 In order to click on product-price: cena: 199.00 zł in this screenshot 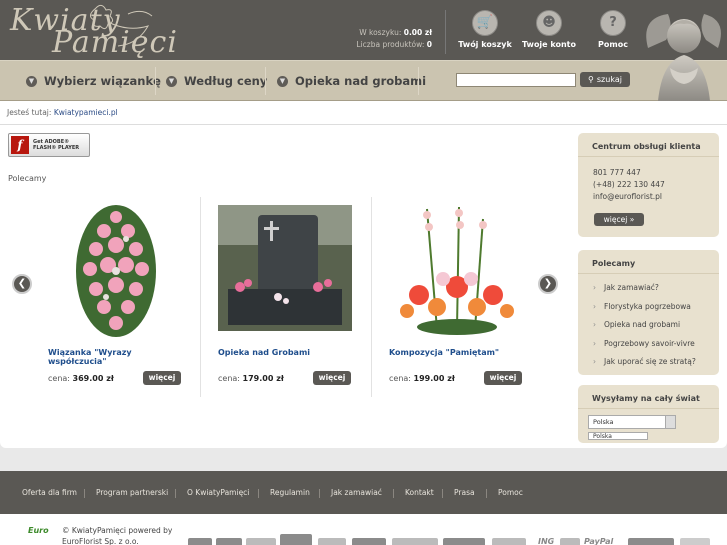, I will do `click(422, 378)`.